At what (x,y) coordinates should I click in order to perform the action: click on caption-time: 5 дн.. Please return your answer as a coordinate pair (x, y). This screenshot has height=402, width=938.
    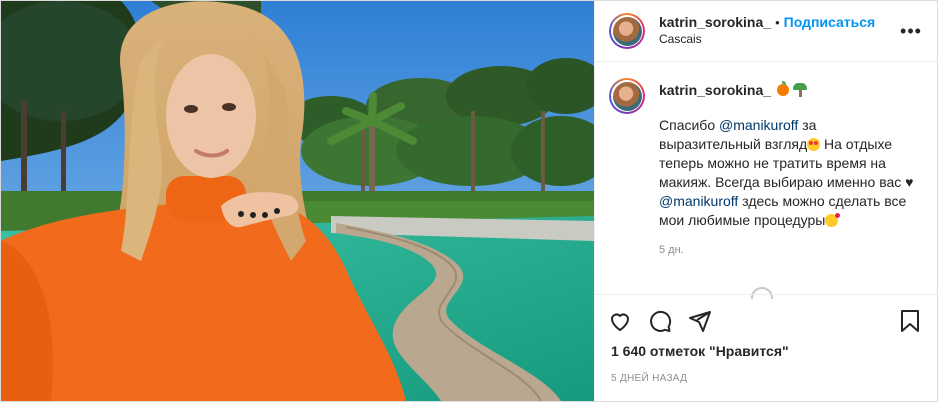
    Looking at the image, I should click on (671, 250).